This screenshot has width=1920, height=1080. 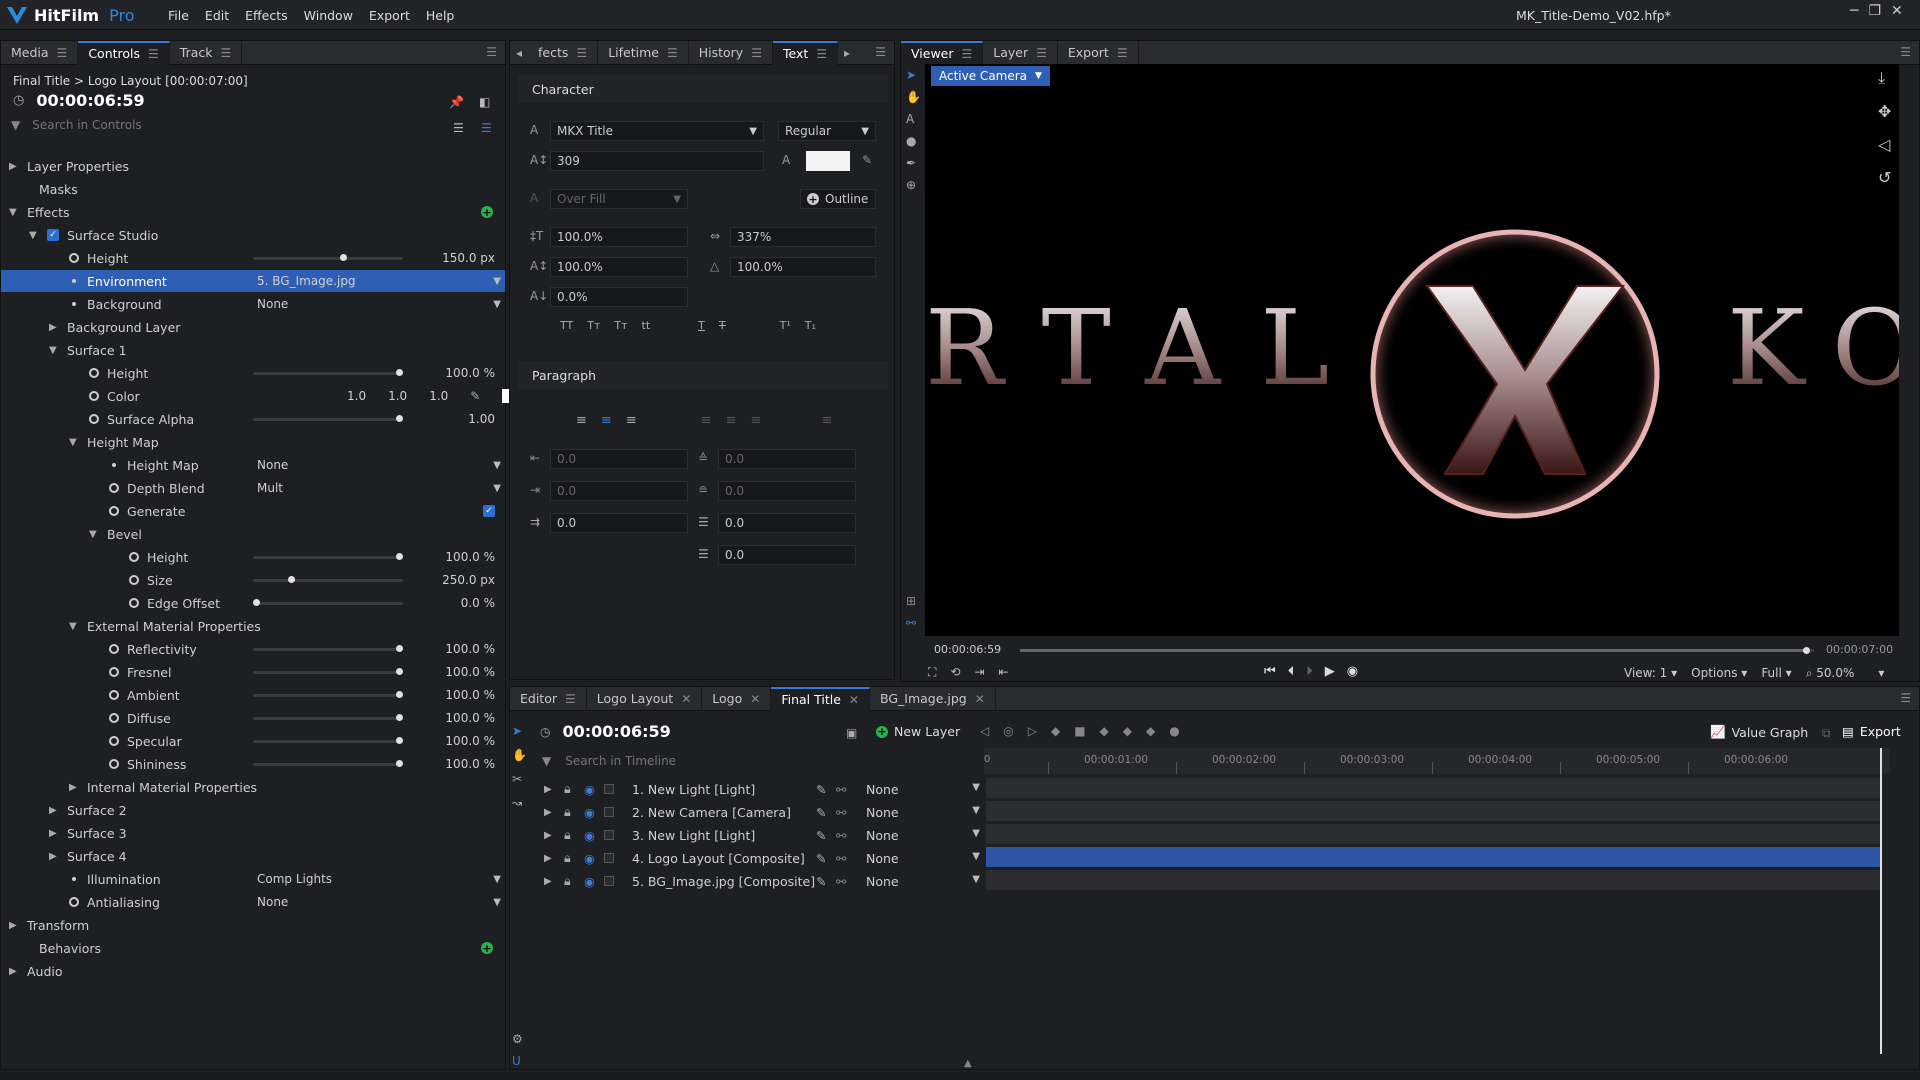 What do you see at coordinates (217, 15) in the screenshot?
I see `menu-edit: Edit` at bounding box center [217, 15].